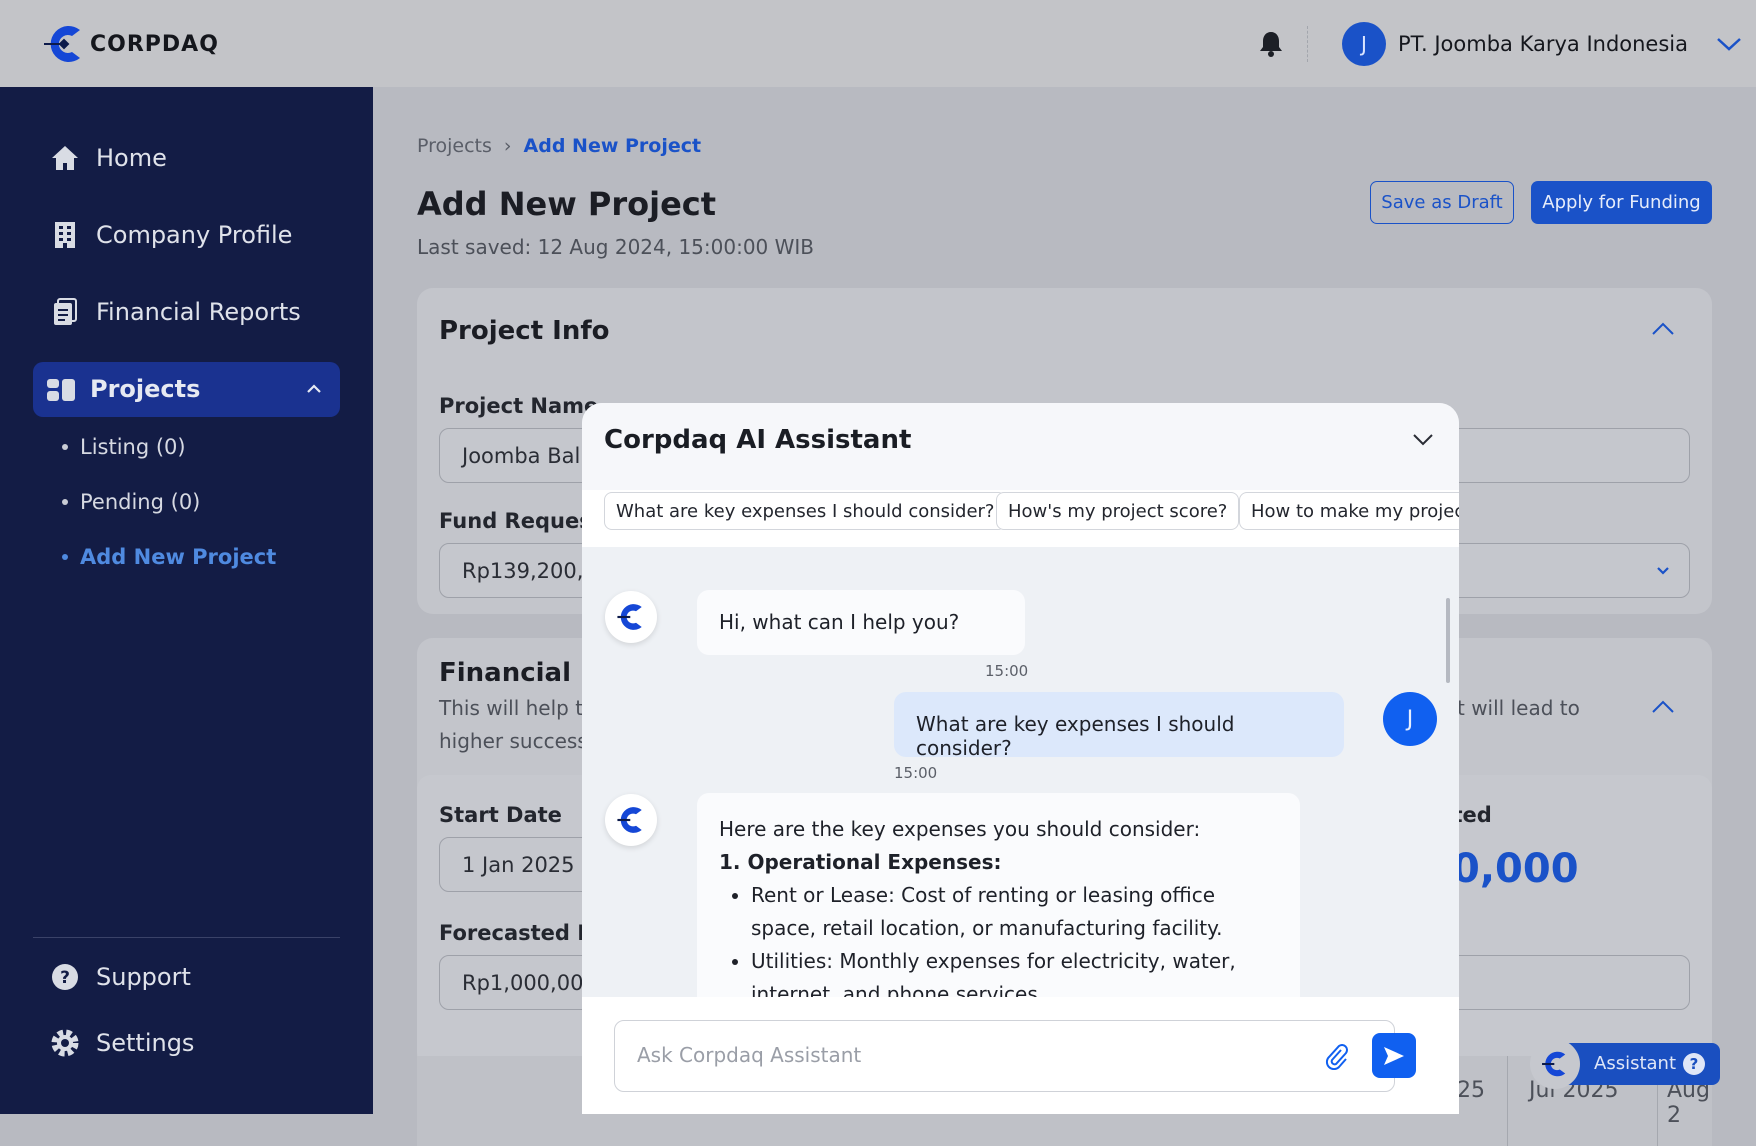  I want to click on chevron-right-icon: ›, so click(507, 146).